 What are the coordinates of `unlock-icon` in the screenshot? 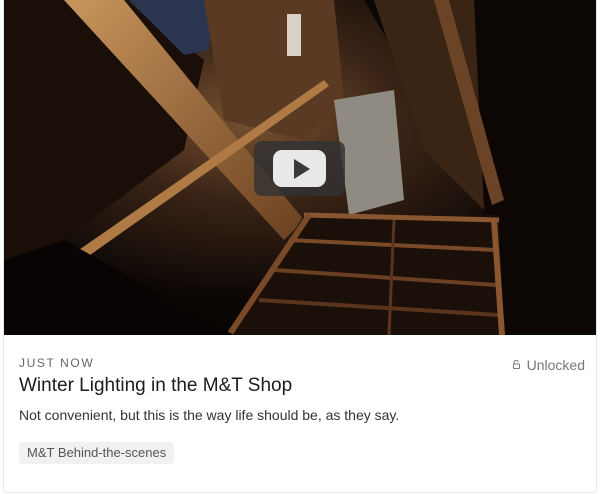 It's located at (516, 364).